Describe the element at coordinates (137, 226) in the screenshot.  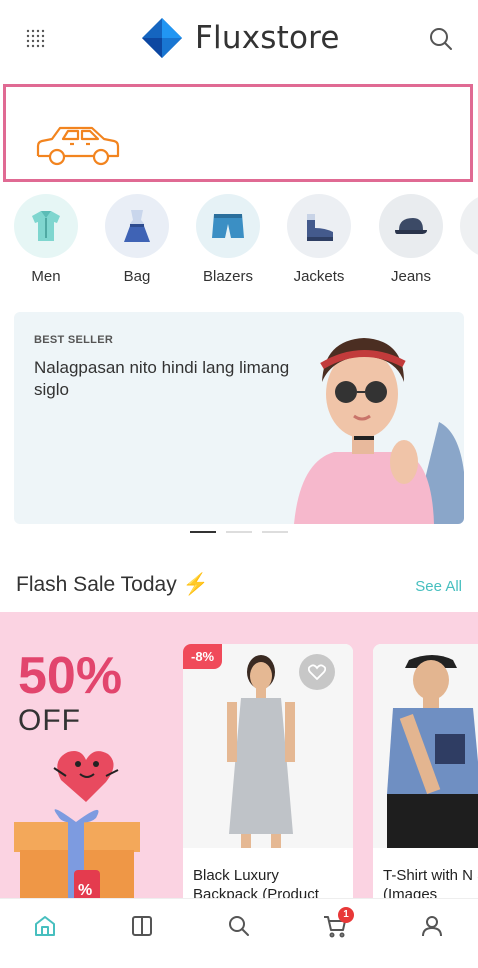
I see `dress-icon` at that location.